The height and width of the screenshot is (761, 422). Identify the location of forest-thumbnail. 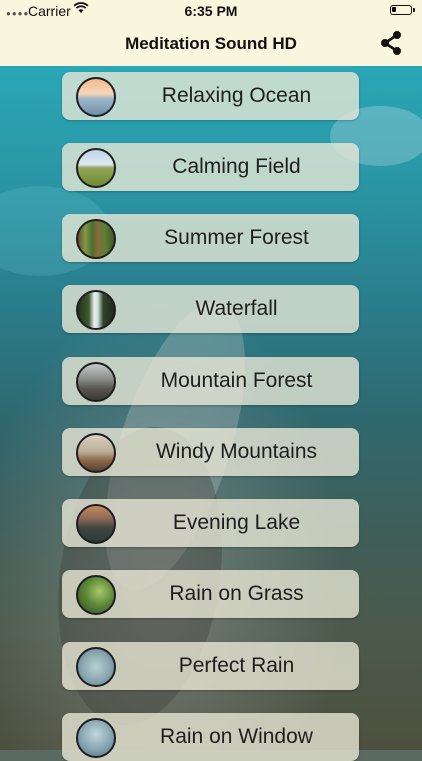
(96, 239).